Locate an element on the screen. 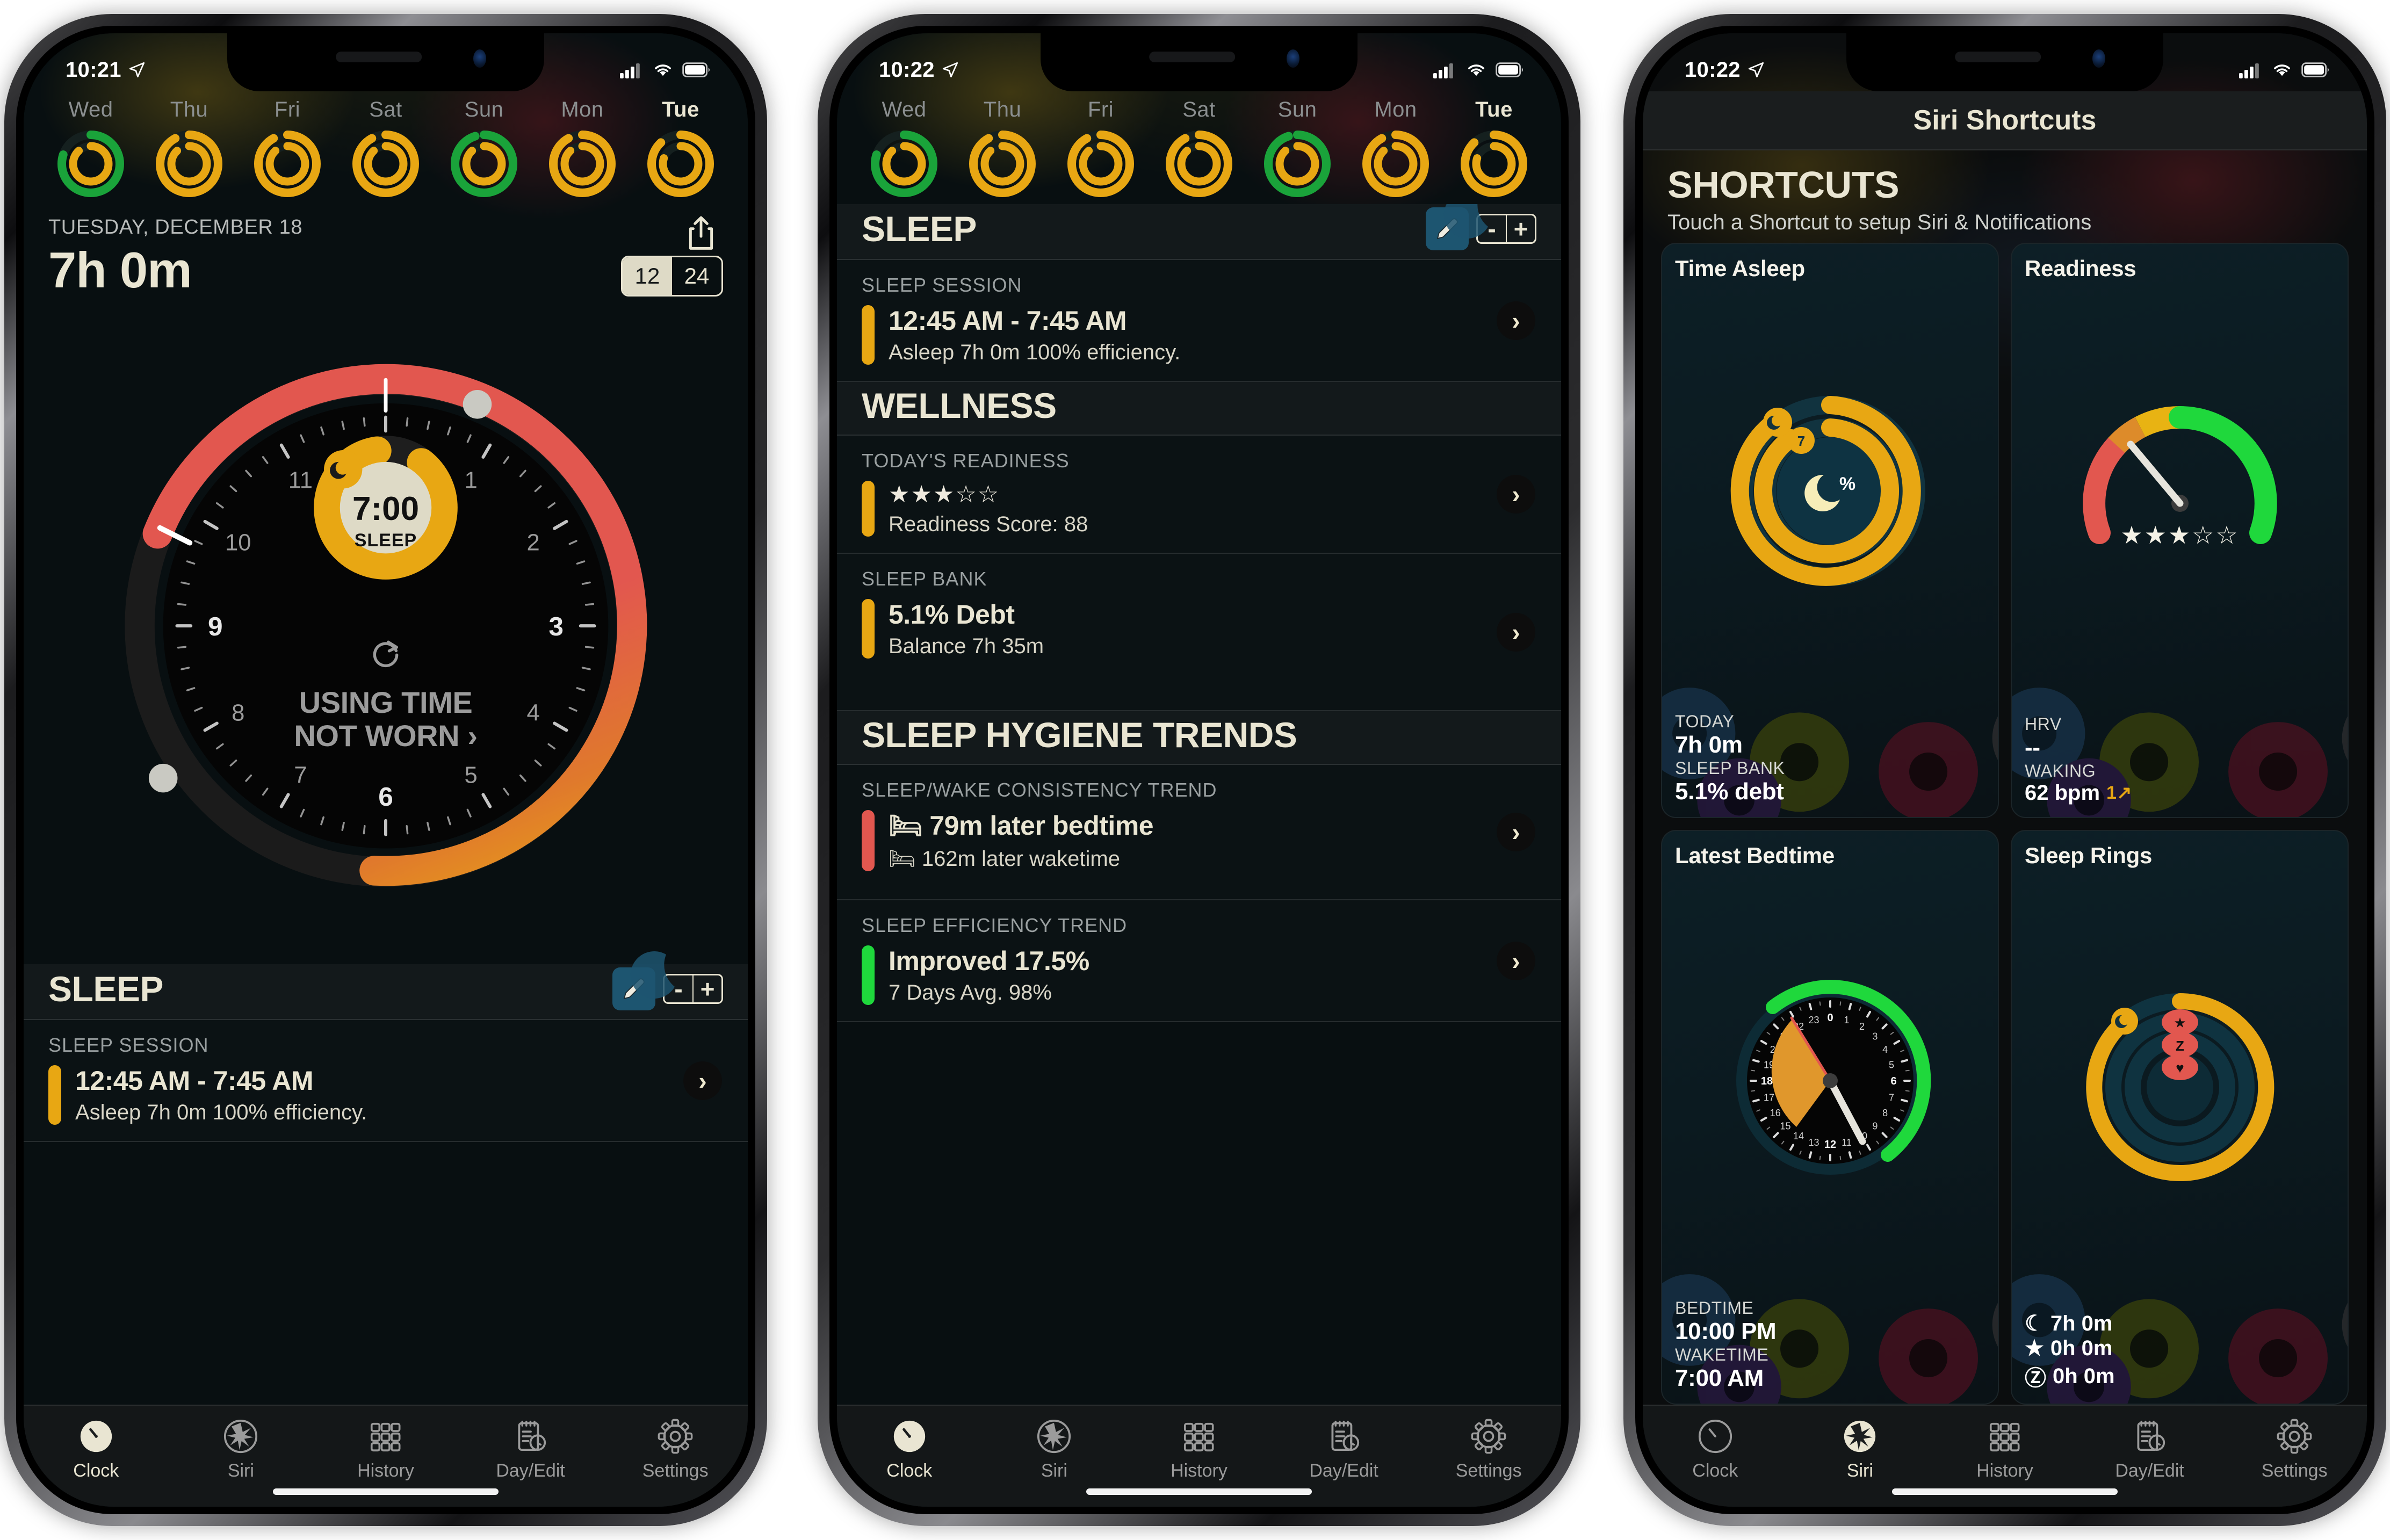  cellular-signal-icon is located at coordinates (630, 71).